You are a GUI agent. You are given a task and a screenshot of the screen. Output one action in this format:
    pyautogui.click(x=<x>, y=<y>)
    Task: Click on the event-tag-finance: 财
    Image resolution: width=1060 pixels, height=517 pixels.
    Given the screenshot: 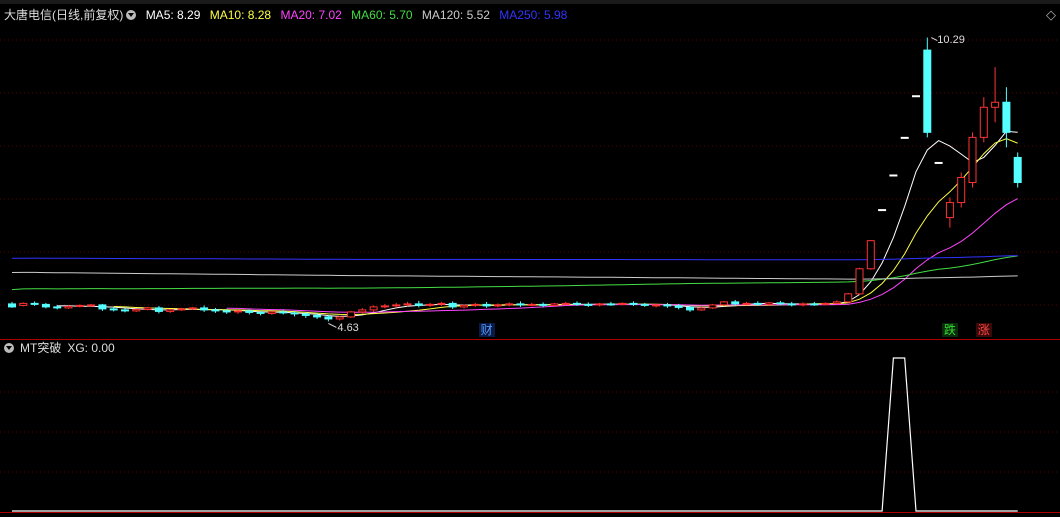 What is the action you would take?
    pyautogui.click(x=486, y=330)
    